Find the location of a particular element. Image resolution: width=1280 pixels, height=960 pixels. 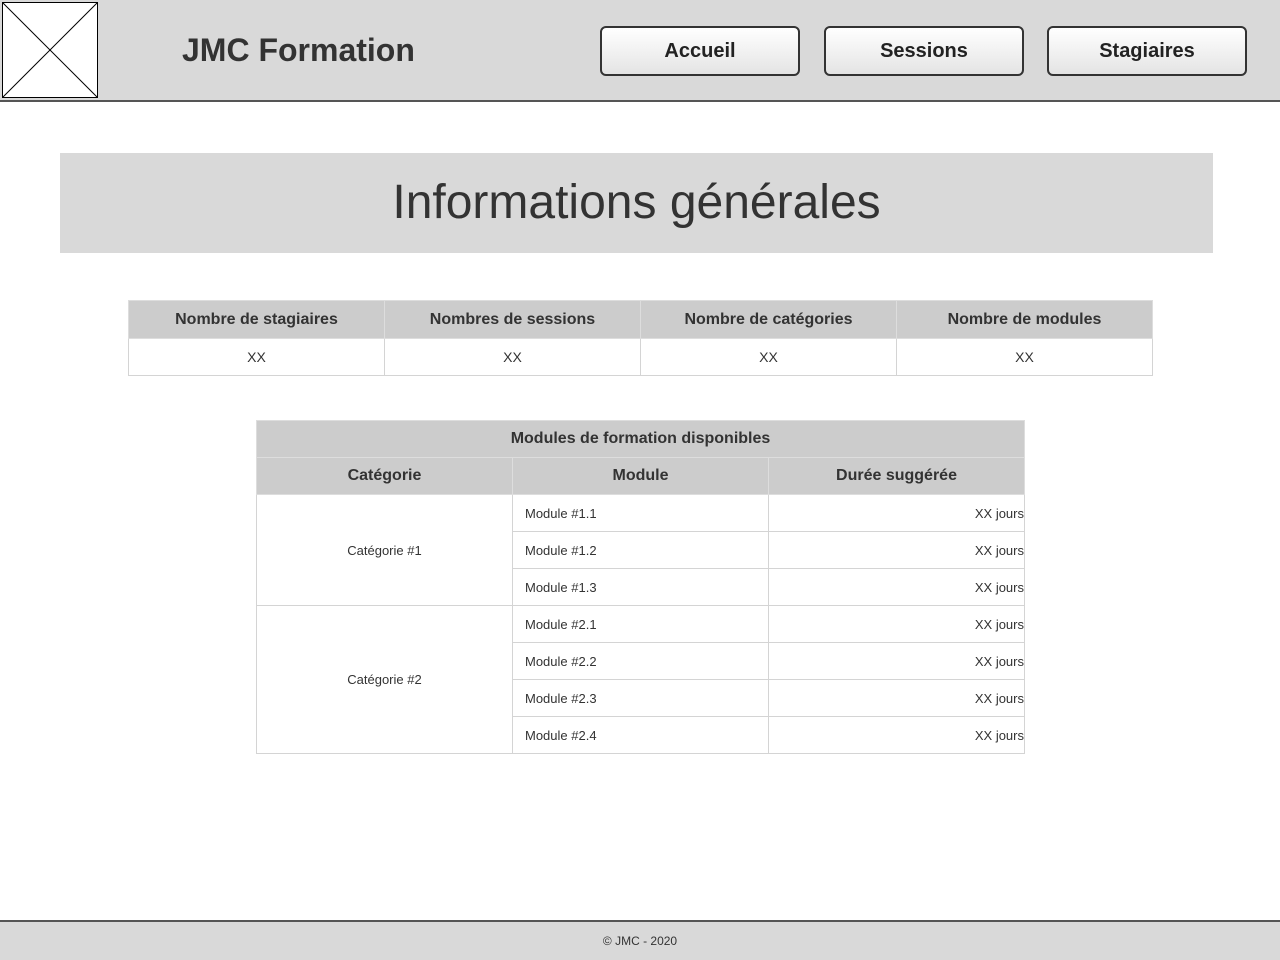

stats-value-modules: XX is located at coordinates (1024, 357).